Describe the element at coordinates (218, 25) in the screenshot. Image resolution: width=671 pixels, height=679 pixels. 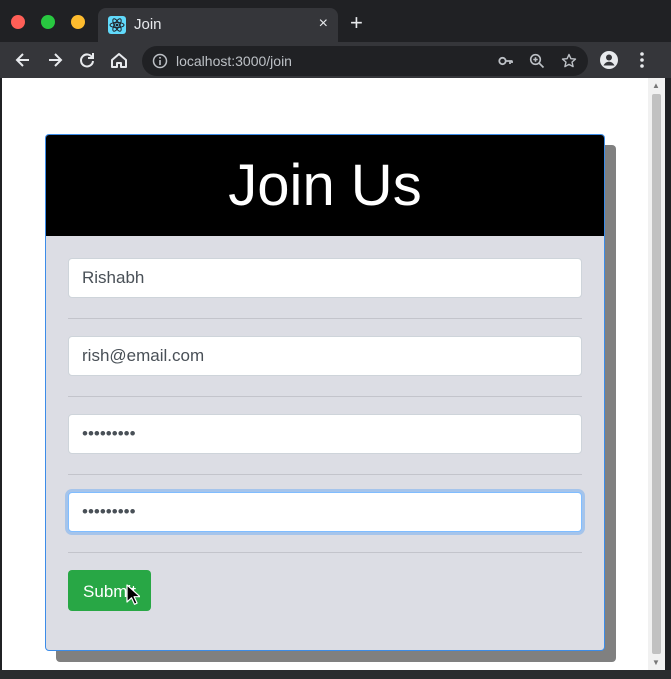
I see `browser-tab: Join ×` at that location.